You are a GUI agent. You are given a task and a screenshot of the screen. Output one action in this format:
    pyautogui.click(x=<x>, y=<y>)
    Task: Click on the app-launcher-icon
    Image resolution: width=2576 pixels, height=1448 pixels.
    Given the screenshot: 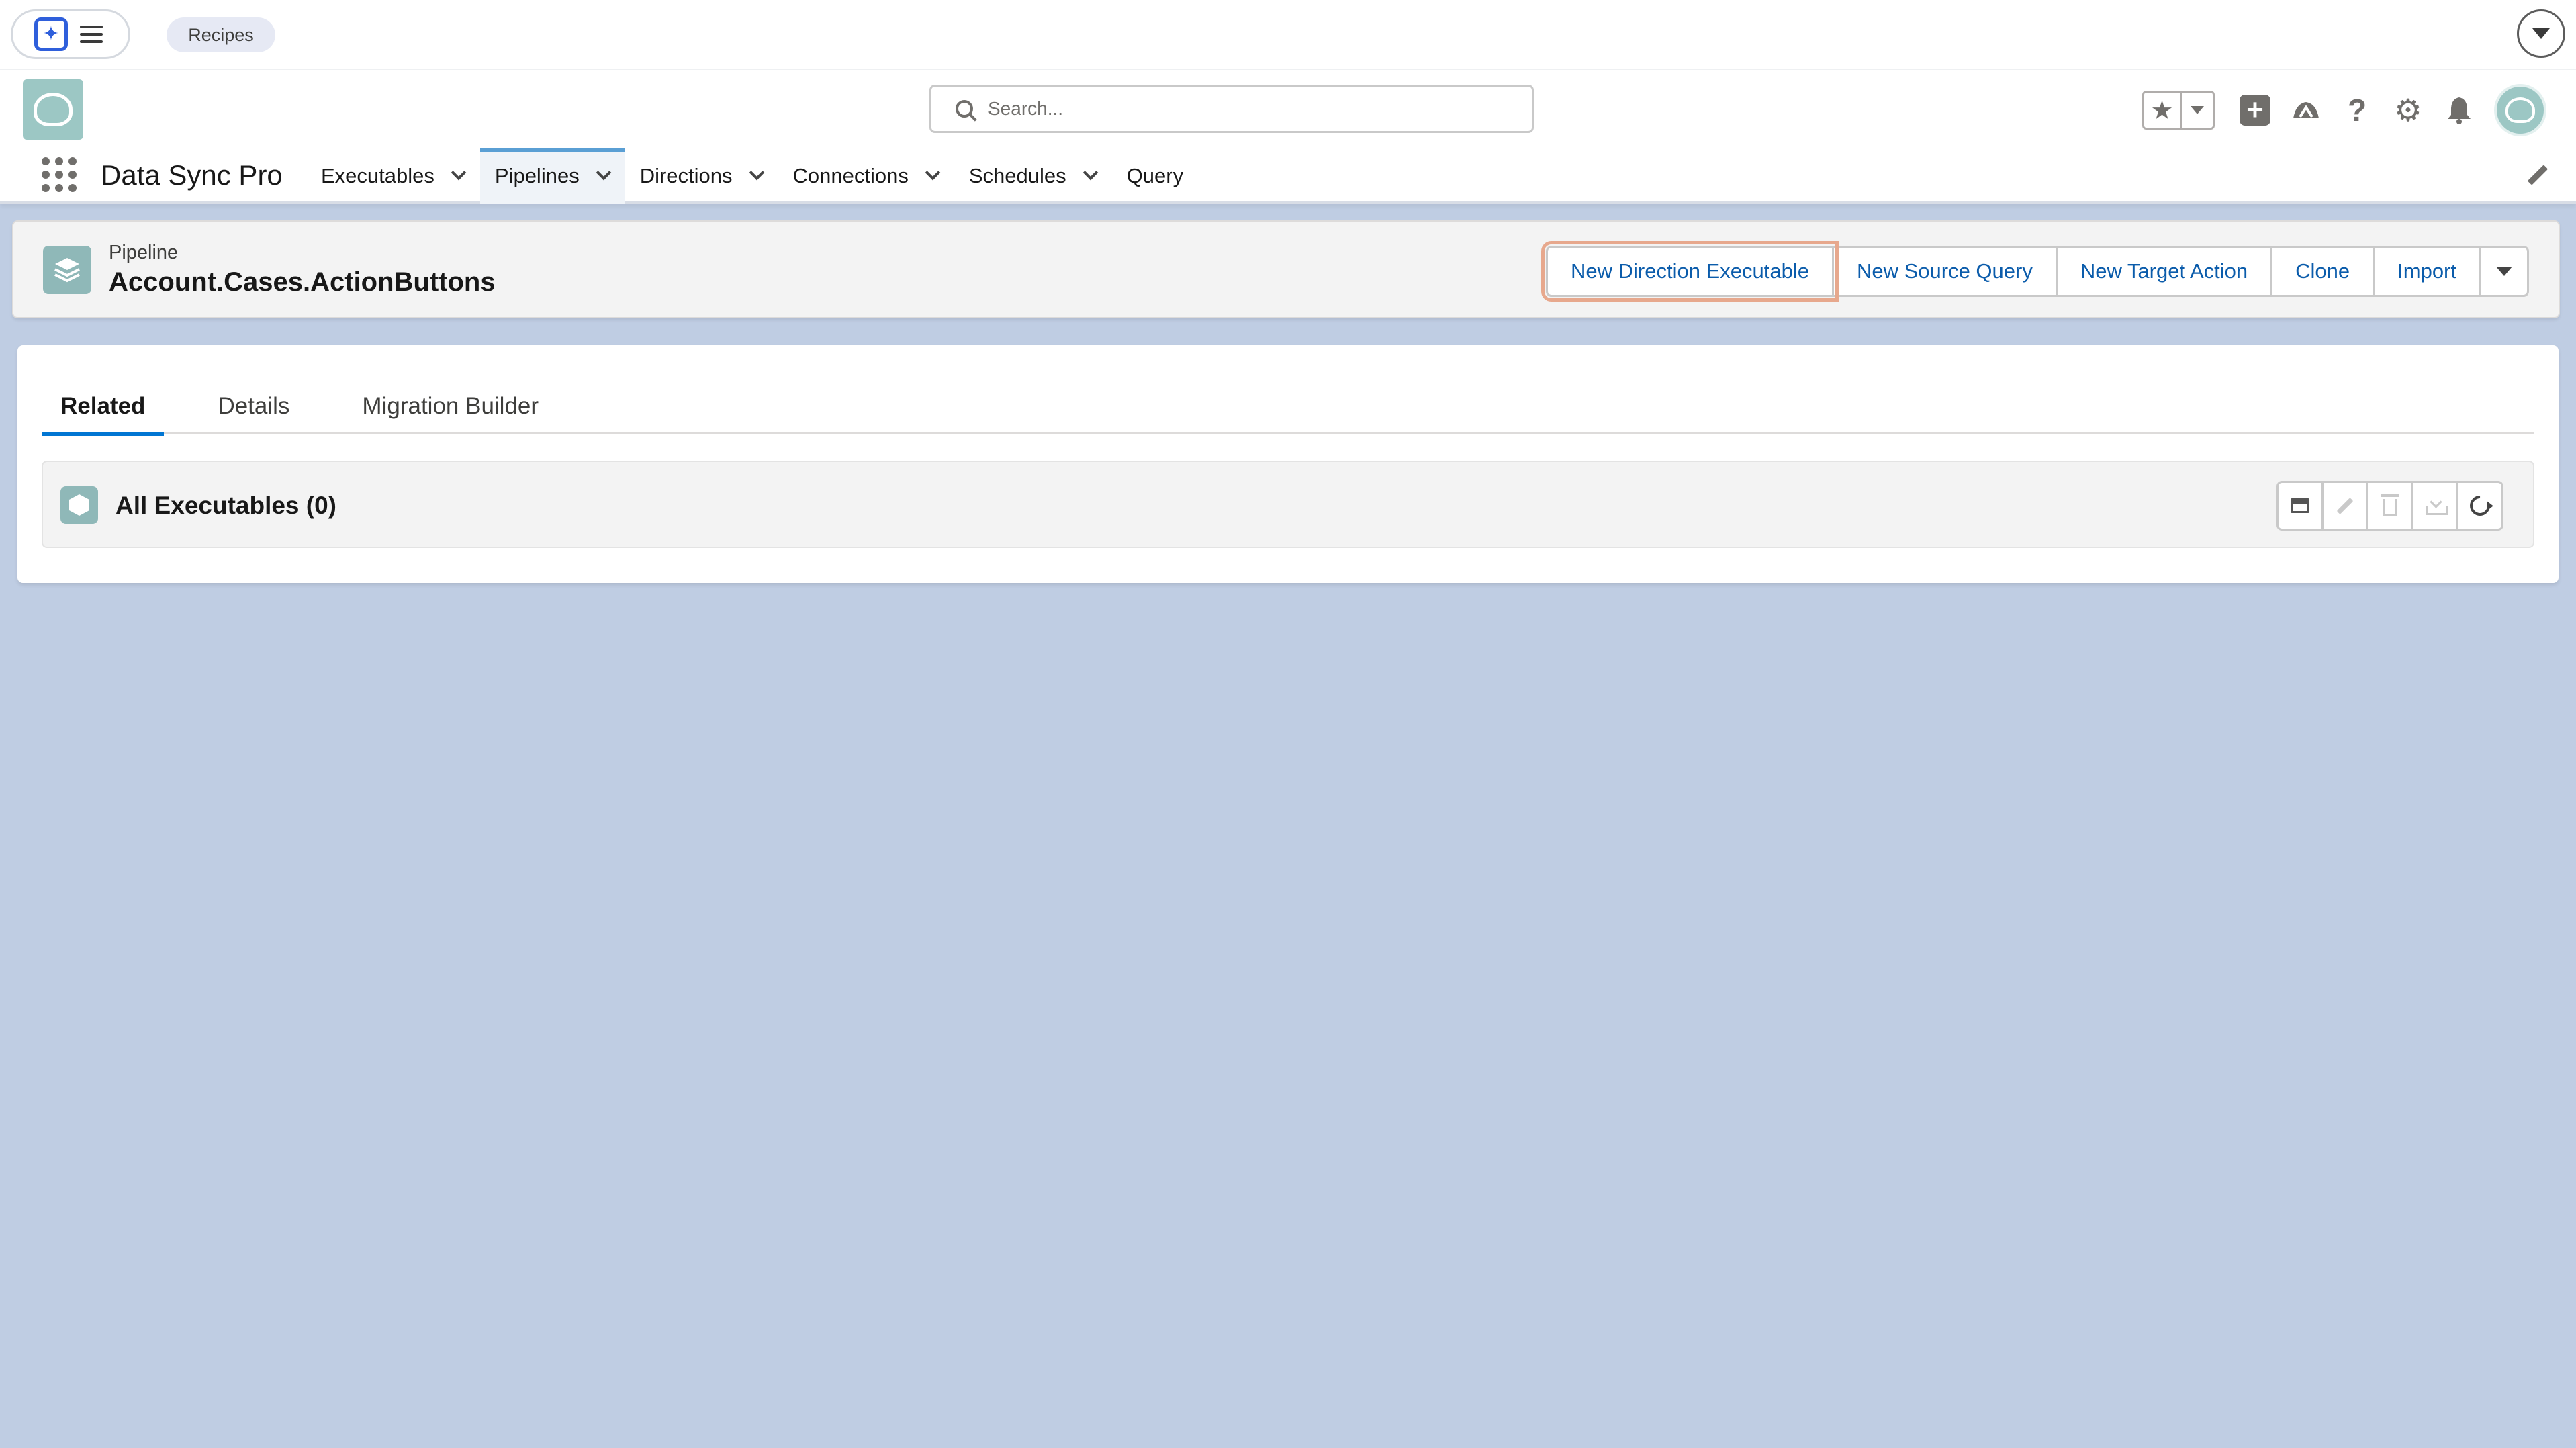 What is the action you would take?
    pyautogui.click(x=59, y=175)
    